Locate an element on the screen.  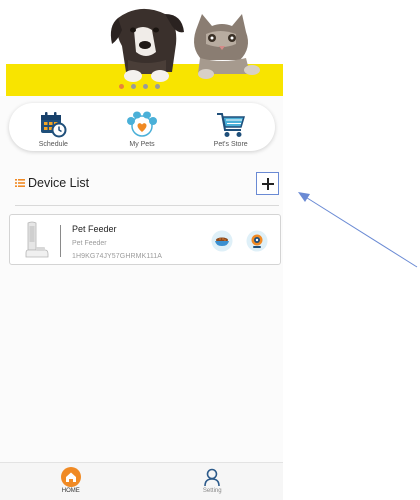
my-pets-shortcut: My Pets is located at coordinates (142, 127).